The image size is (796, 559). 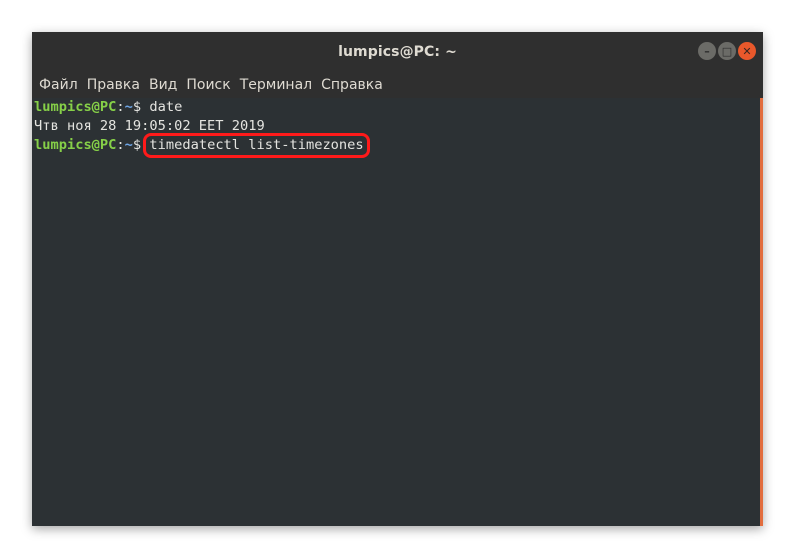 I want to click on command-text: date, so click(x=166, y=107).